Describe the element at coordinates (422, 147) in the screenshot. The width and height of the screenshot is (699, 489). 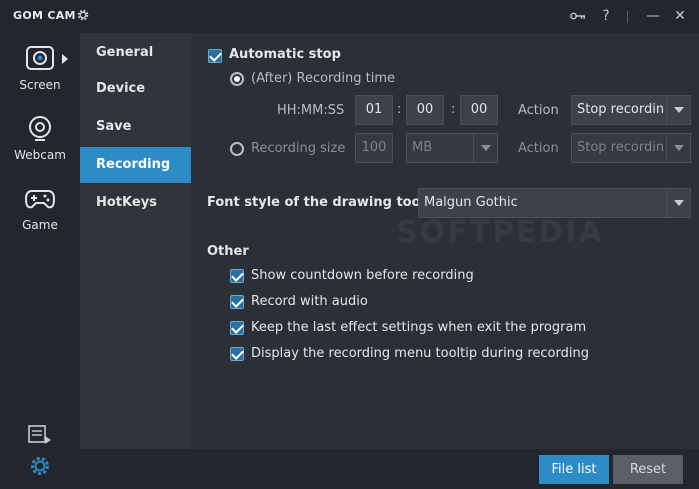
I see `size-unit-value: MB` at that location.